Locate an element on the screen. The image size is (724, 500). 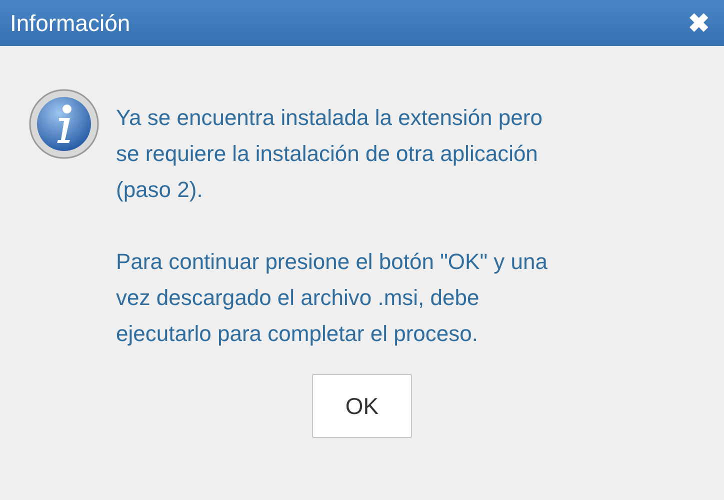
message-text: Ya se encuentra instalada la extensión pero se requiere la instalación de otra aplicación (paso 2). is located at coordinates (330, 154).